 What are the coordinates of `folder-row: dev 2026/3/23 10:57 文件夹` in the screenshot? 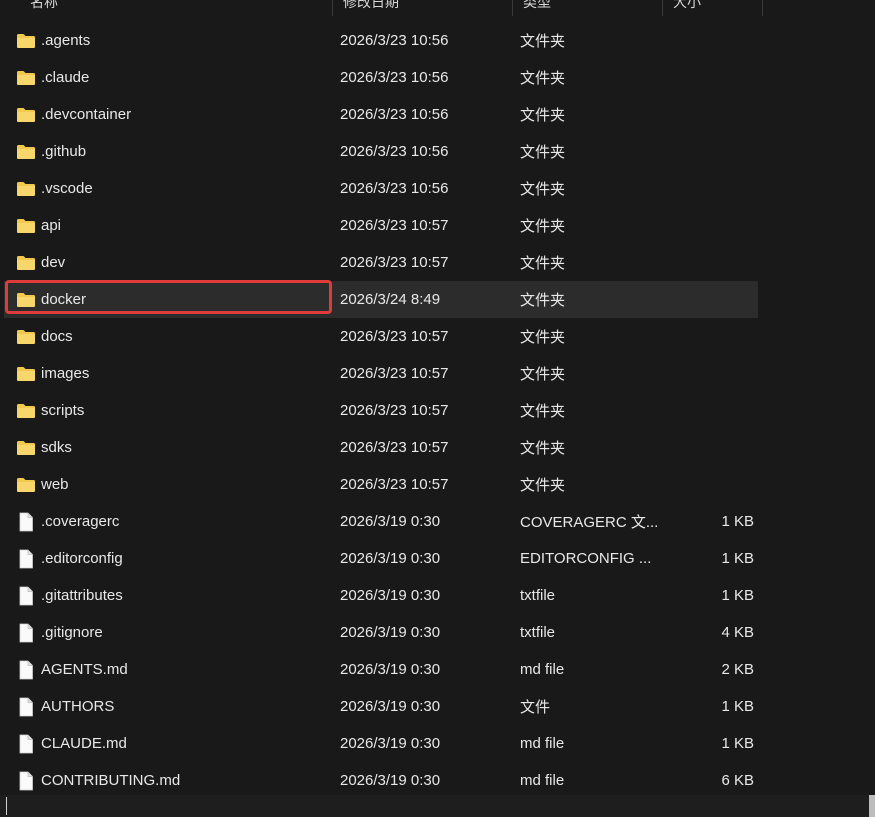 It's located at (381, 262).